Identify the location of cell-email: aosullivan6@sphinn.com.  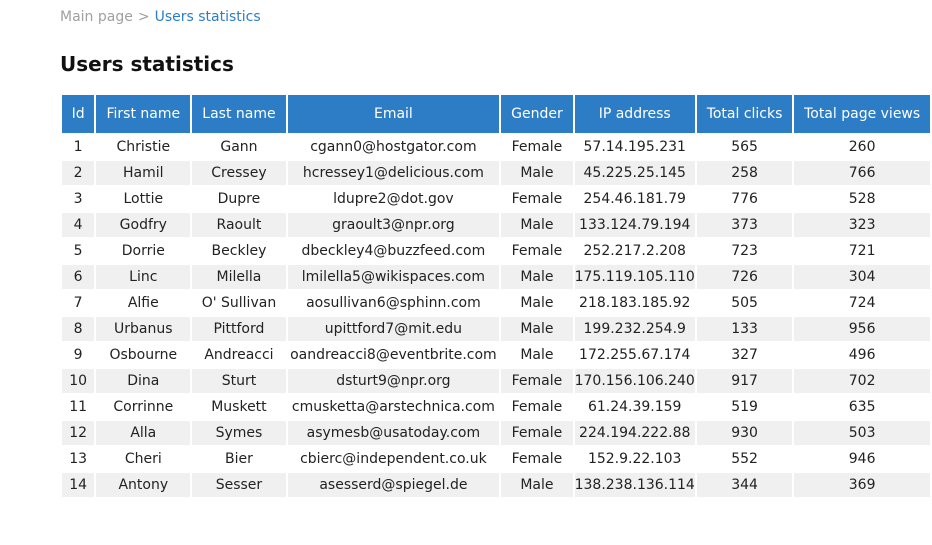
(393, 303).